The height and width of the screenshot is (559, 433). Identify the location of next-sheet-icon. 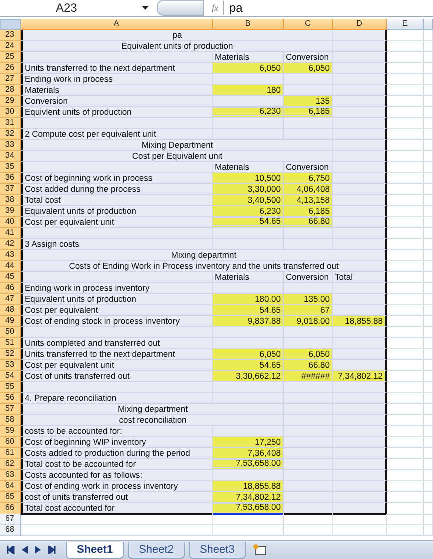
(38, 550).